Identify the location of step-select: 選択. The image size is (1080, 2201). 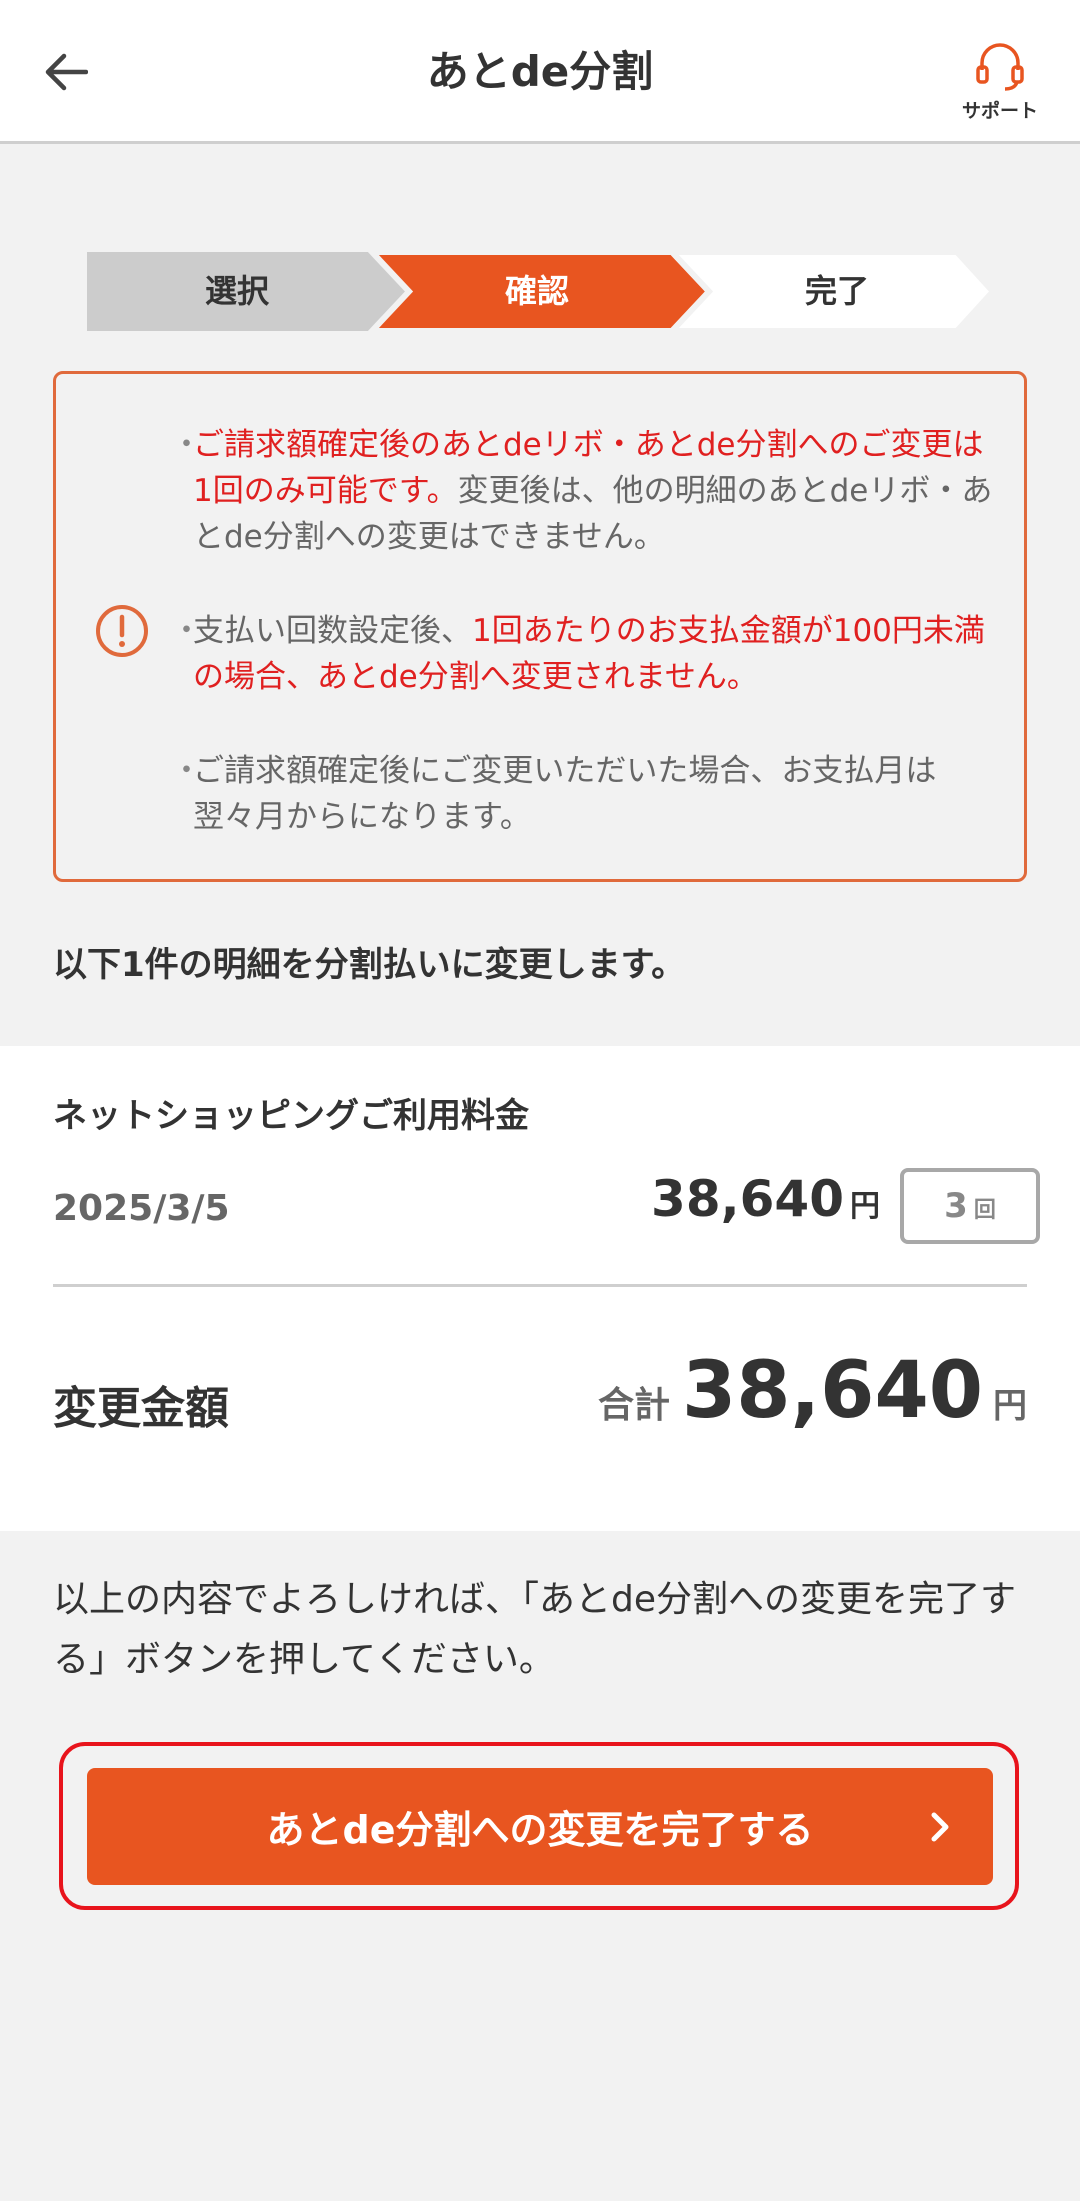
(236, 291).